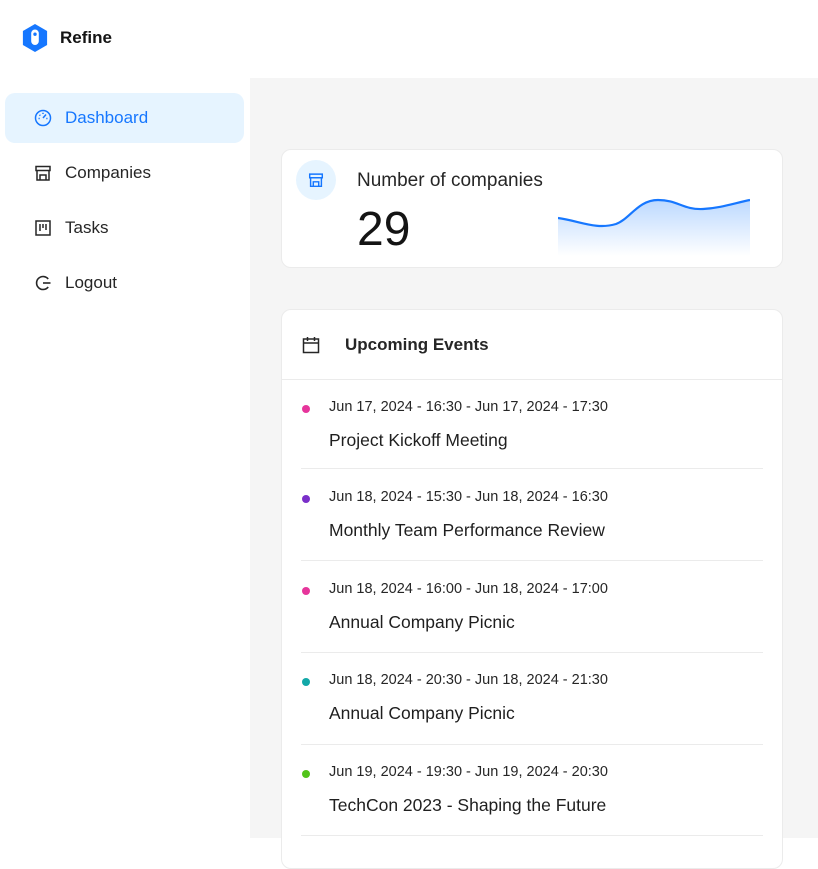 The height and width of the screenshot is (869, 818). Describe the element at coordinates (532, 208) in the screenshot. I see `companies-count-card: Number of companies 29` at that location.